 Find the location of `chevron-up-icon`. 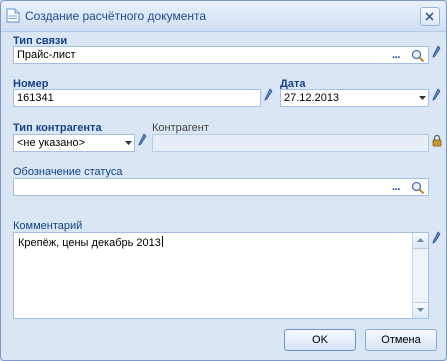

chevron-up-icon is located at coordinates (420, 240).